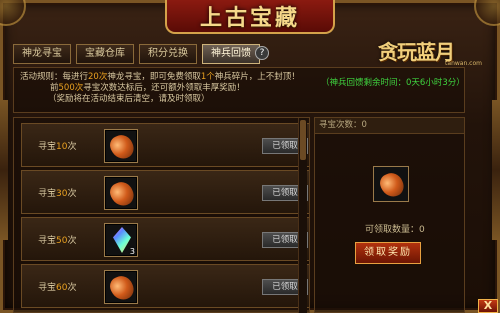  Describe the element at coordinates (54, 88) in the screenshot. I see `rule-text: 前` at that location.